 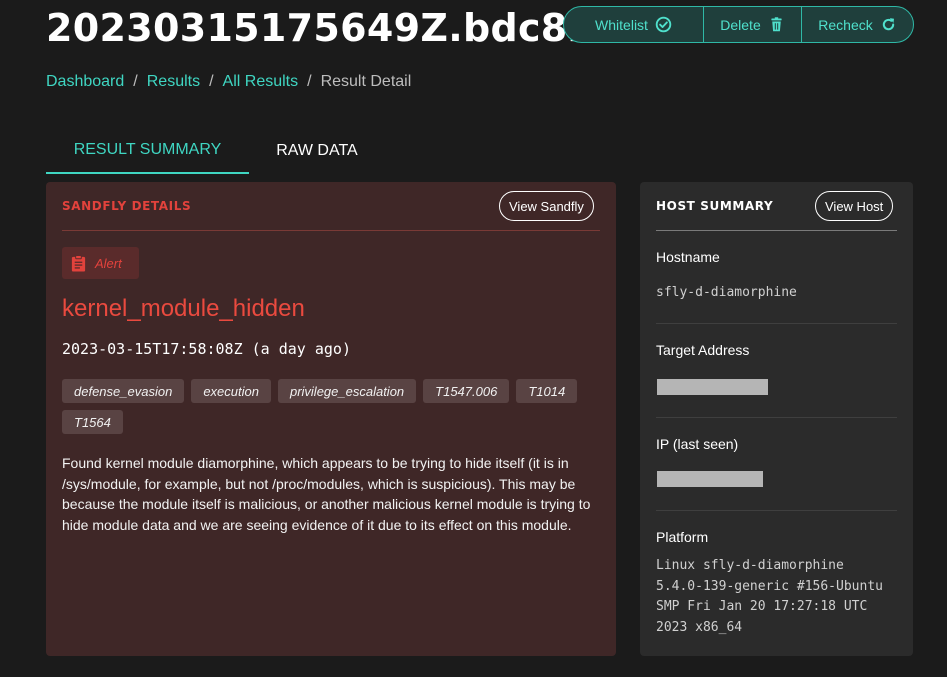 I want to click on result-actions: Whitelist Delete Recheck, so click(x=738, y=24).